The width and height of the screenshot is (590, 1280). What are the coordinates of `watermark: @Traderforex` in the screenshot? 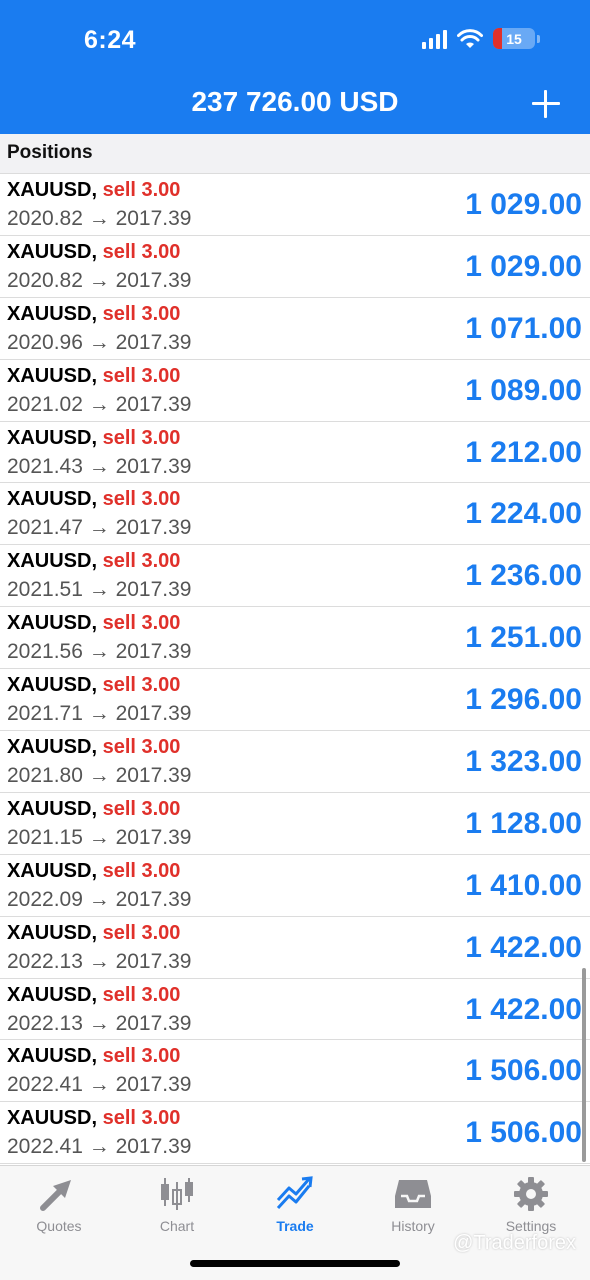 It's located at (514, 1243).